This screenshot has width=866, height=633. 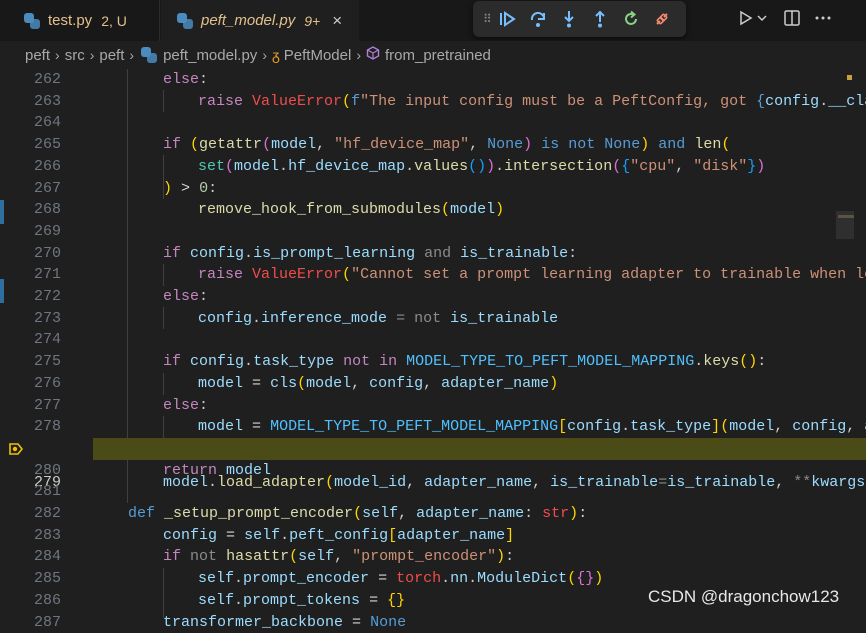 What do you see at coordinates (568, 19) in the screenshot?
I see `step-into-icon` at bounding box center [568, 19].